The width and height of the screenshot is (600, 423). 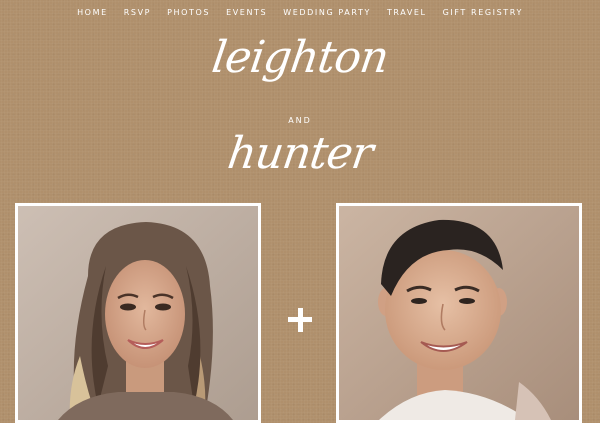 I want to click on couple-logo: leighton AND hunter, so click(x=300, y=110).